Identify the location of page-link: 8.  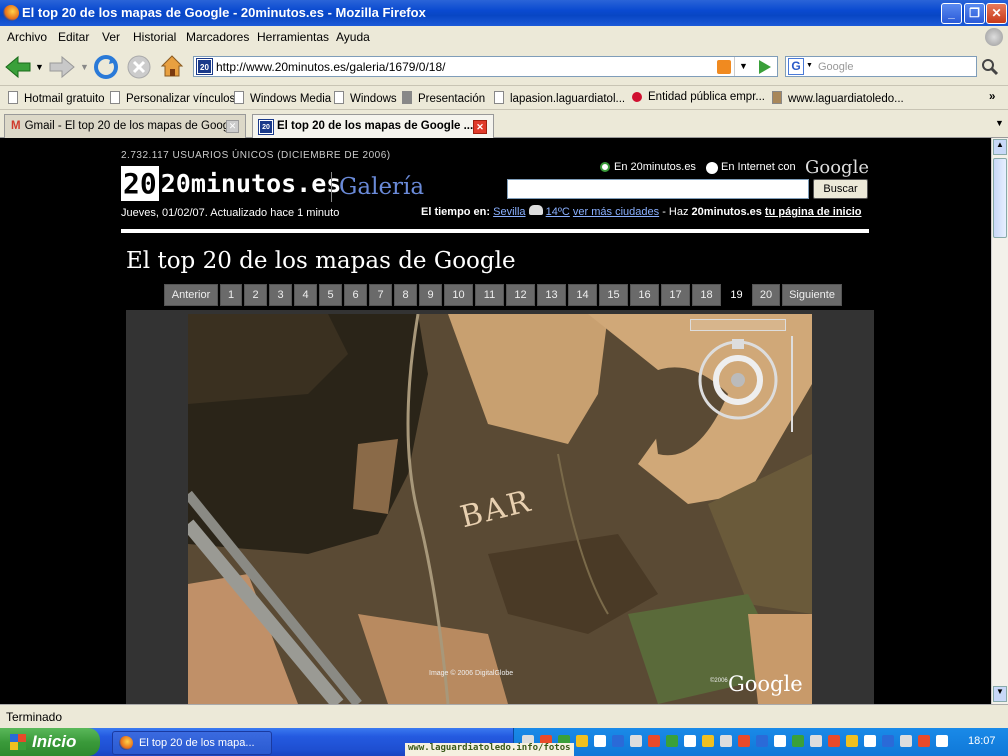
(405, 295).